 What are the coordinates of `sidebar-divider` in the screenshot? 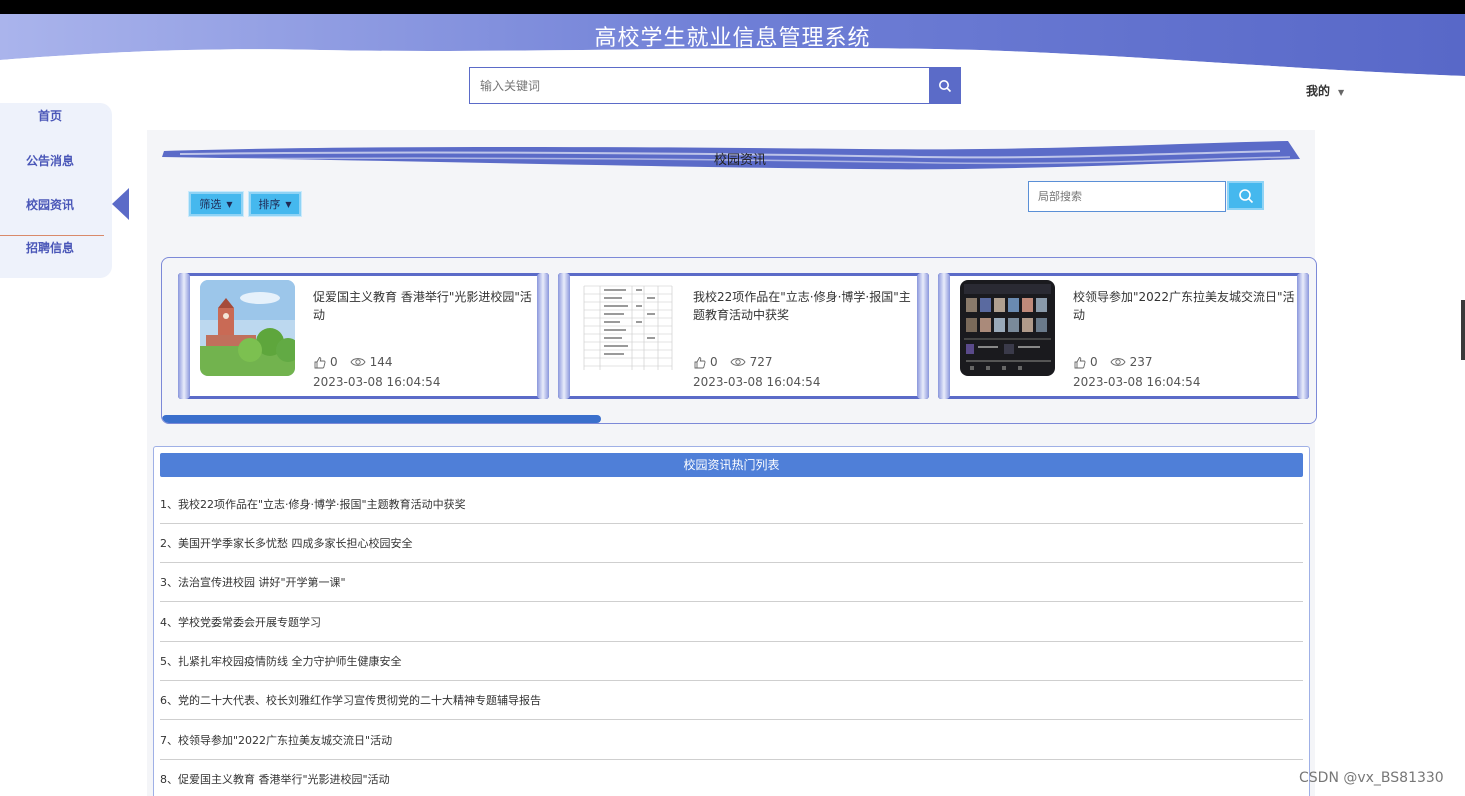 It's located at (52, 235).